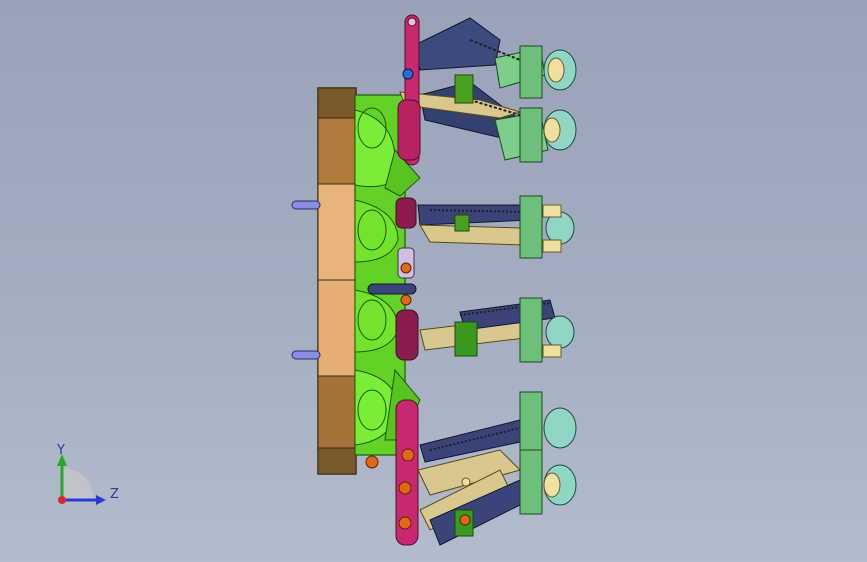 The width and height of the screenshot is (867, 562). What do you see at coordinates (485, 237) in the screenshot?
I see `middle-upper-gripper` at bounding box center [485, 237].